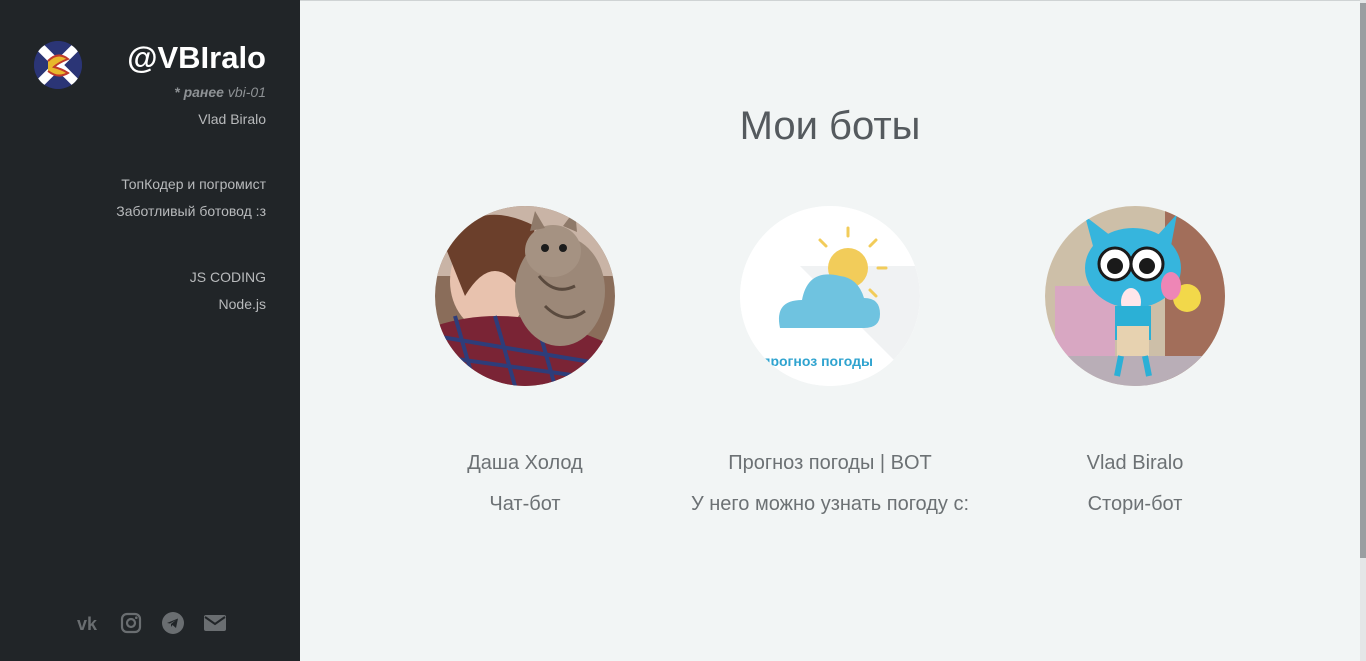 The width and height of the screenshot is (1366, 661). I want to click on site-handle: @VBIralo, so click(196, 58).